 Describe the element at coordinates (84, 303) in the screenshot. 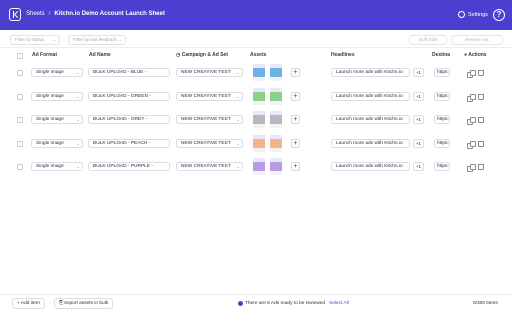

I see `import-assets-button: ⎘ Import assets in bulk` at that location.